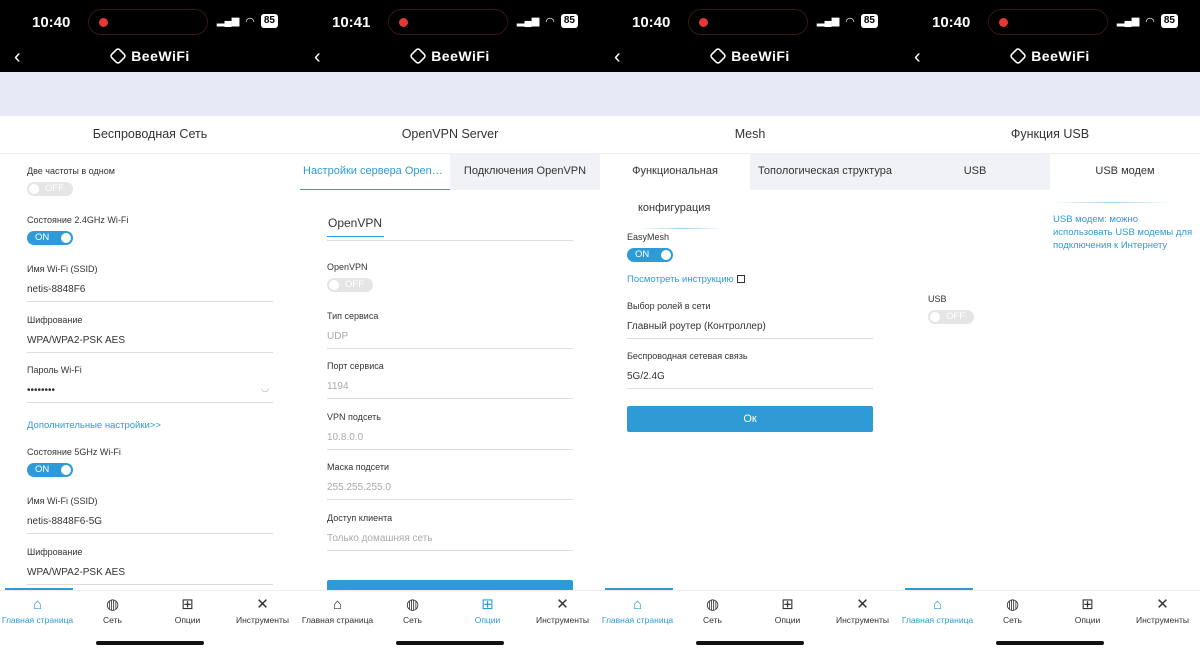  I want to click on status-bar: 10:40 ▂▄▆ ◠ 85, so click(1050, 22).